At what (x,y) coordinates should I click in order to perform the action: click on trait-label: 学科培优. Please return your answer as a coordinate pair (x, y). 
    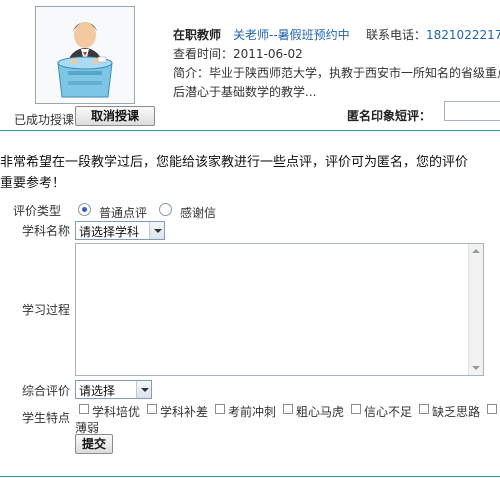
    Looking at the image, I should click on (116, 411).